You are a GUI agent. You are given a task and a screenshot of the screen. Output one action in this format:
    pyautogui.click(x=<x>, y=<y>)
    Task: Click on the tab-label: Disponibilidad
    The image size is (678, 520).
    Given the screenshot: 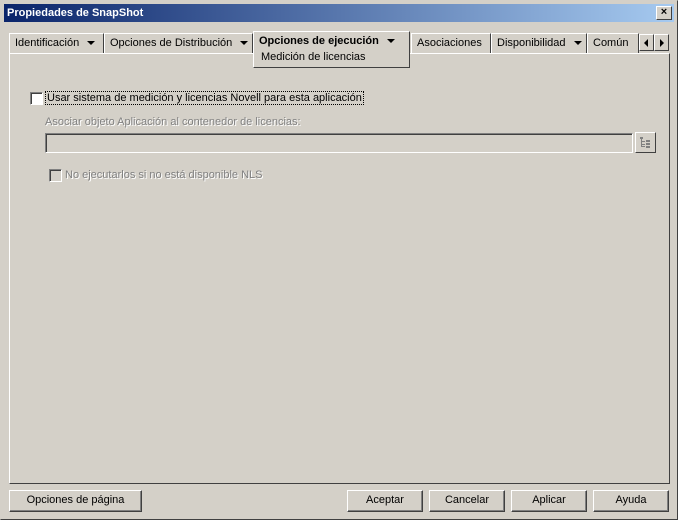 What is the action you would take?
    pyautogui.click(x=531, y=43)
    